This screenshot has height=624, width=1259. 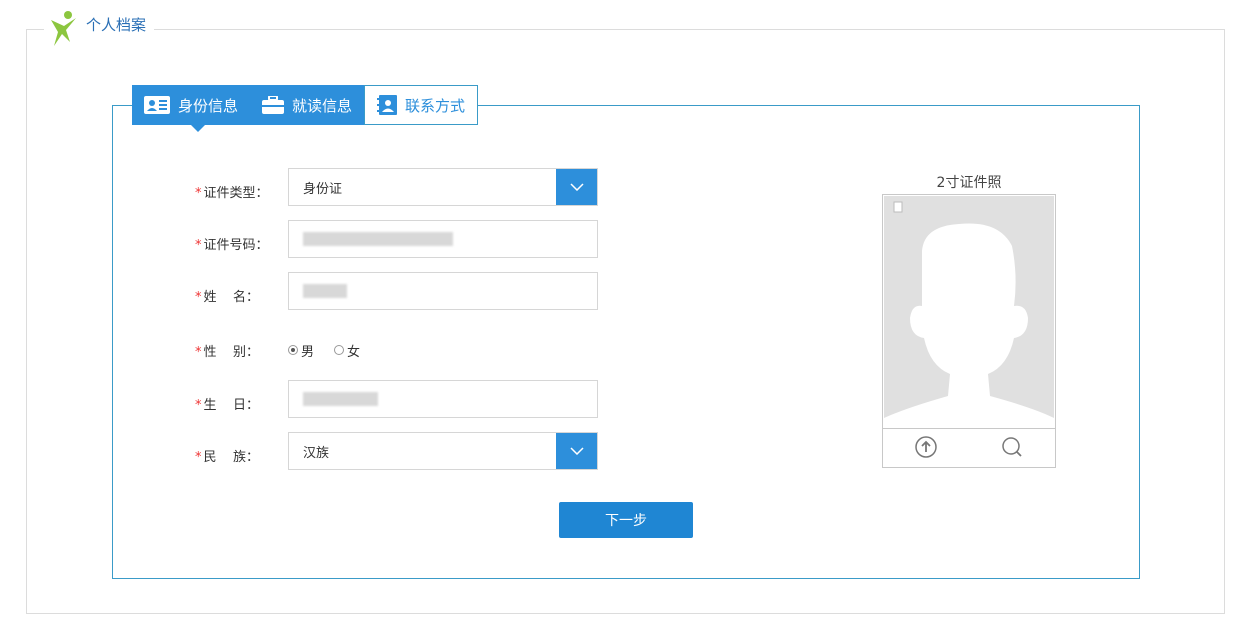 I want to click on id-type-select: 身份证, so click(x=443, y=187).